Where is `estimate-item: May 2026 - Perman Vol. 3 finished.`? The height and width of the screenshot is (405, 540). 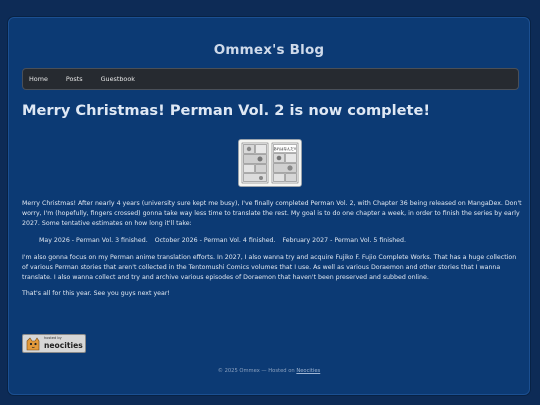
estimate-item: May 2026 - Perman Vol. 3 finished. is located at coordinates (93, 240).